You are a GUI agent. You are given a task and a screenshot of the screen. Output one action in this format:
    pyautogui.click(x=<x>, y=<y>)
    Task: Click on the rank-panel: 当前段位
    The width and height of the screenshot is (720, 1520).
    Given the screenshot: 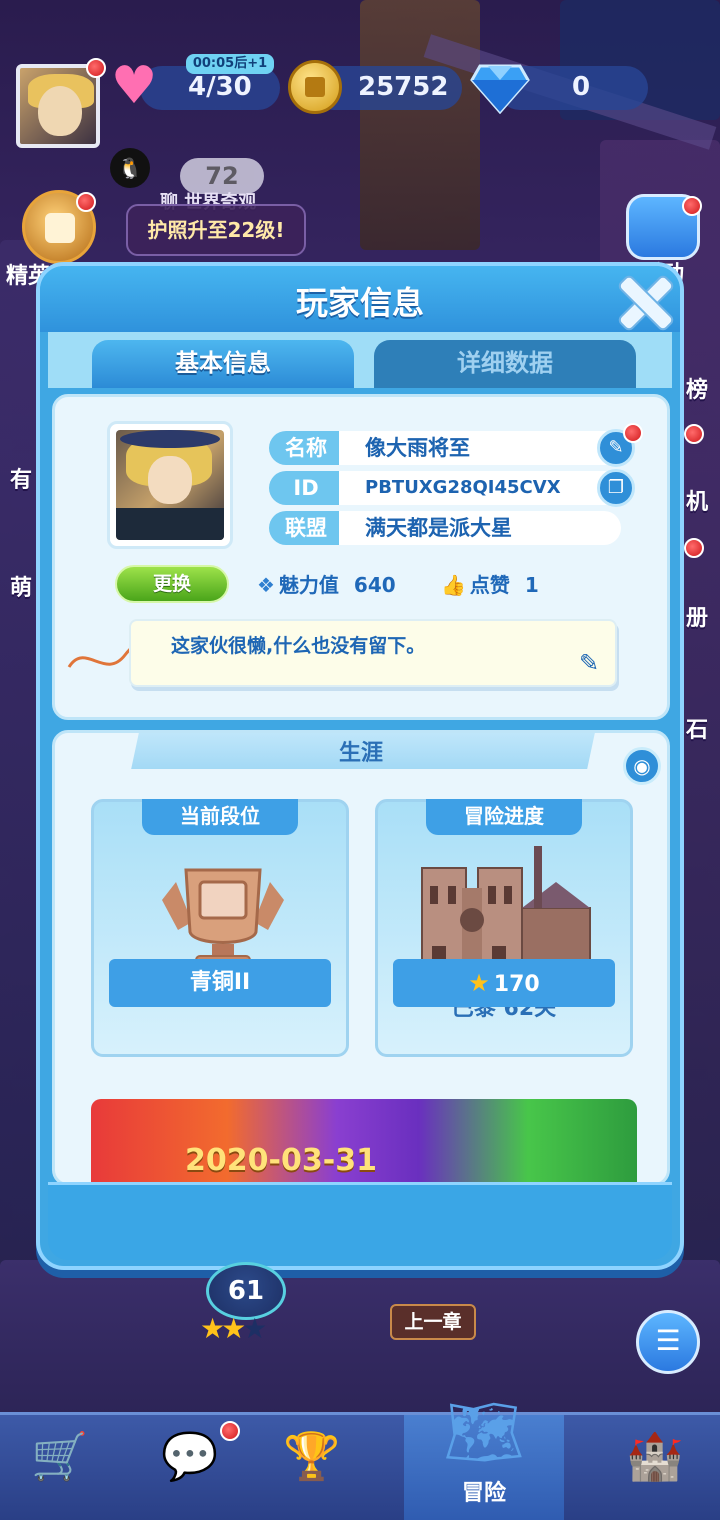 What is the action you would take?
    pyautogui.click(x=220, y=928)
    